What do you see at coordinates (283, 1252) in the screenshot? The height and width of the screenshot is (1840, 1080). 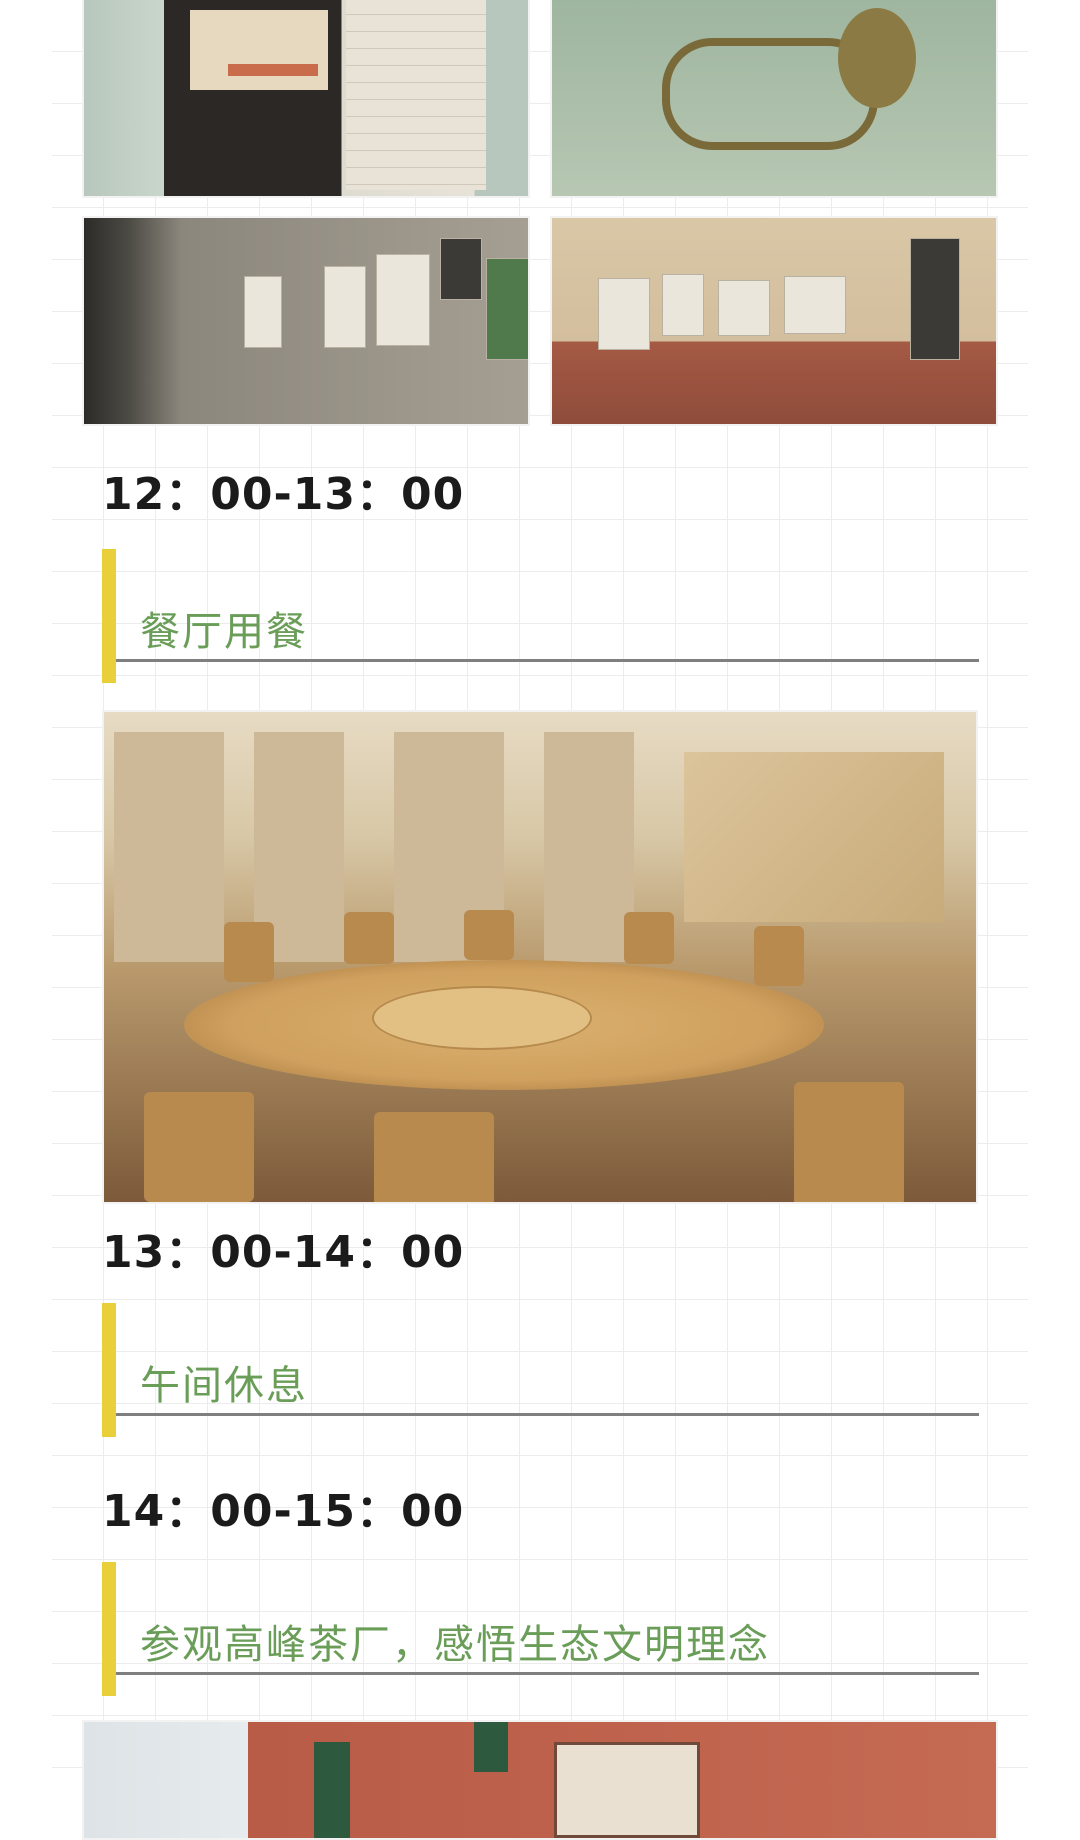 I see `schedule-time-2: 13：00-14：00` at bounding box center [283, 1252].